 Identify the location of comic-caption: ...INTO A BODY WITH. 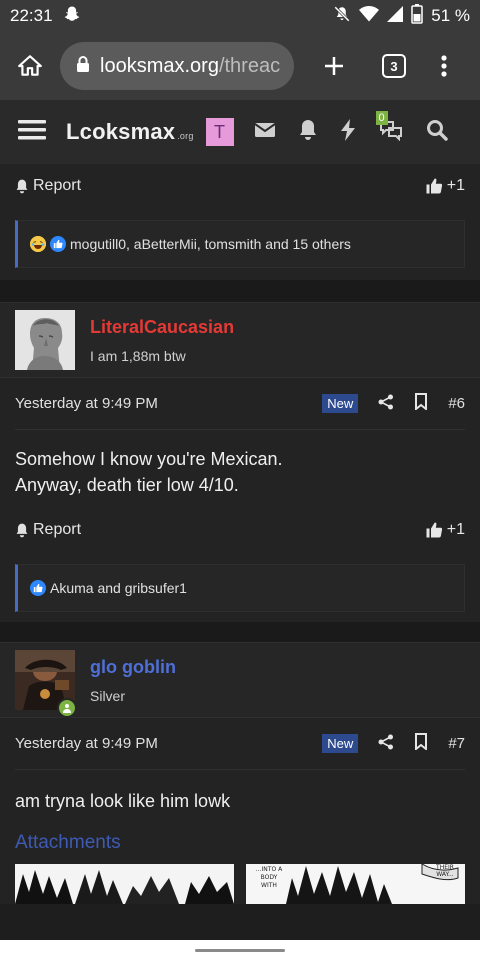
(269, 877).